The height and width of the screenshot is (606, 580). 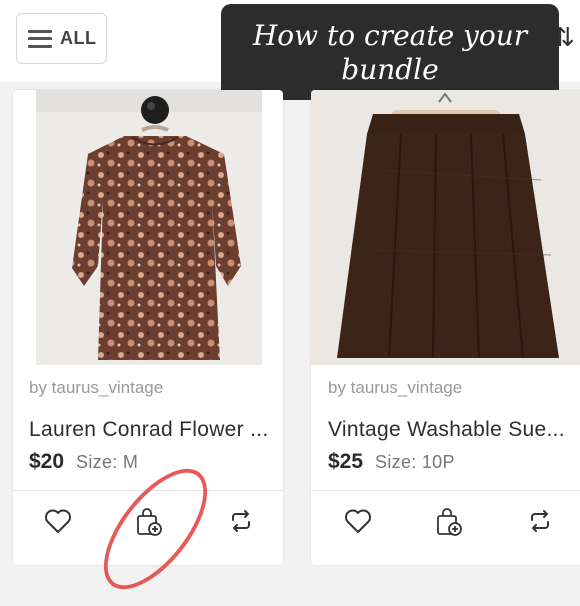 I want to click on price-row: $20 Size: M, so click(x=83, y=462).